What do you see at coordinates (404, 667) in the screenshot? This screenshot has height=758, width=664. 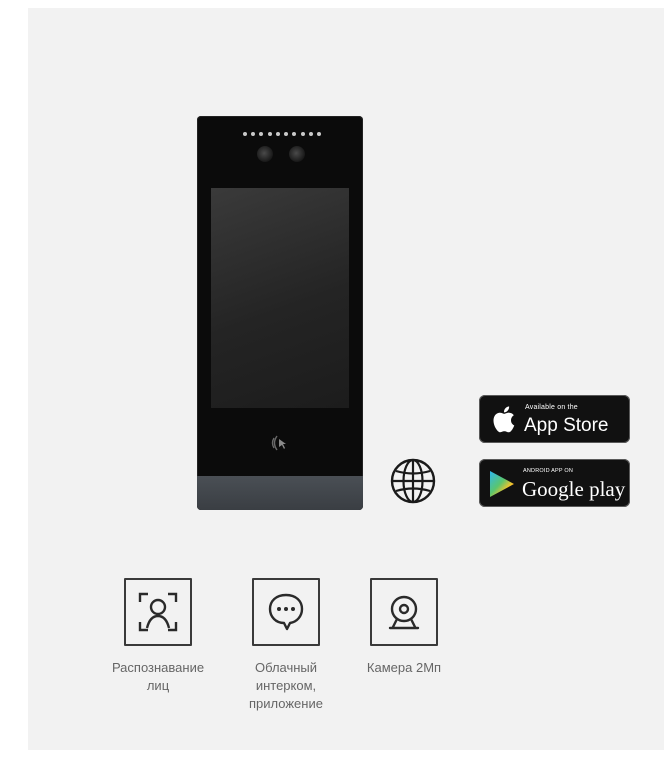 I see `feature-label-line1: Камера 2Мп` at bounding box center [404, 667].